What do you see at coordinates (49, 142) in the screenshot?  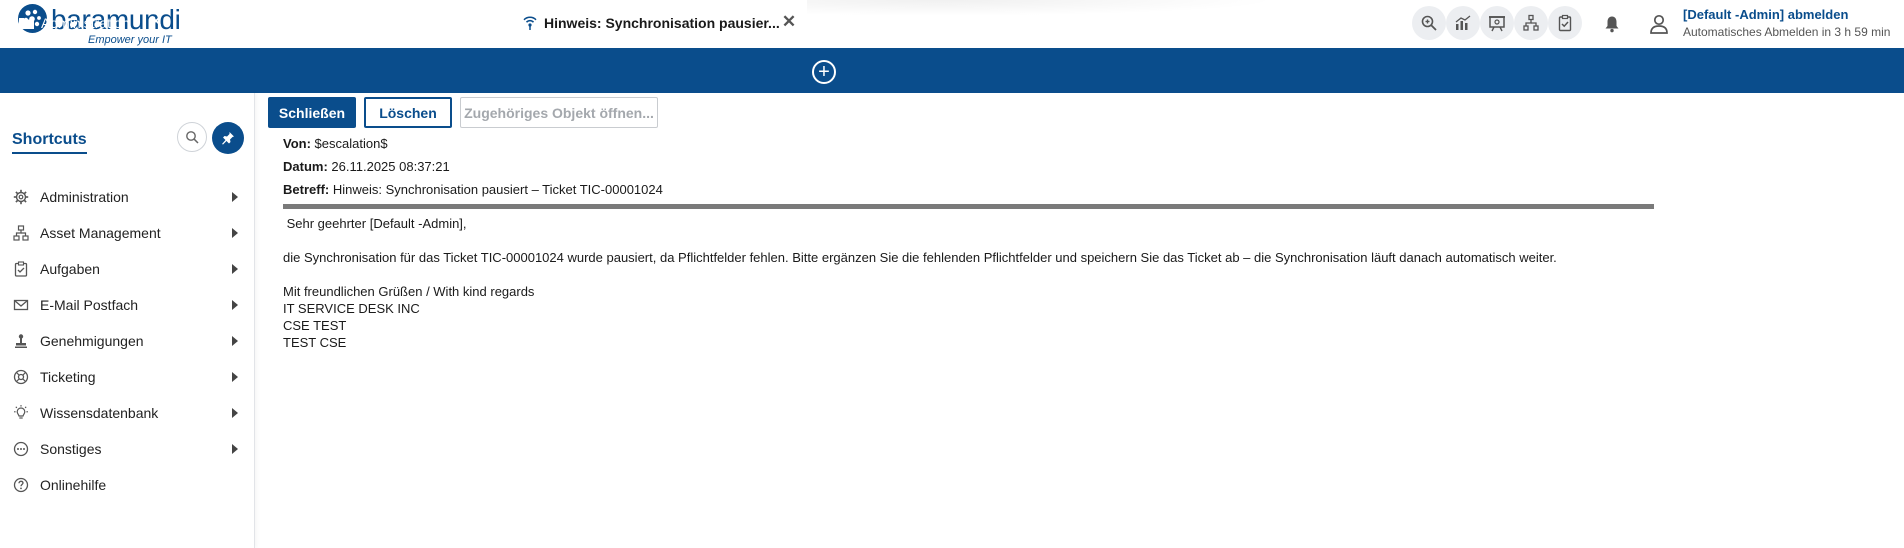 I see `shortcuts-title: Shortcuts` at bounding box center [49, 142].